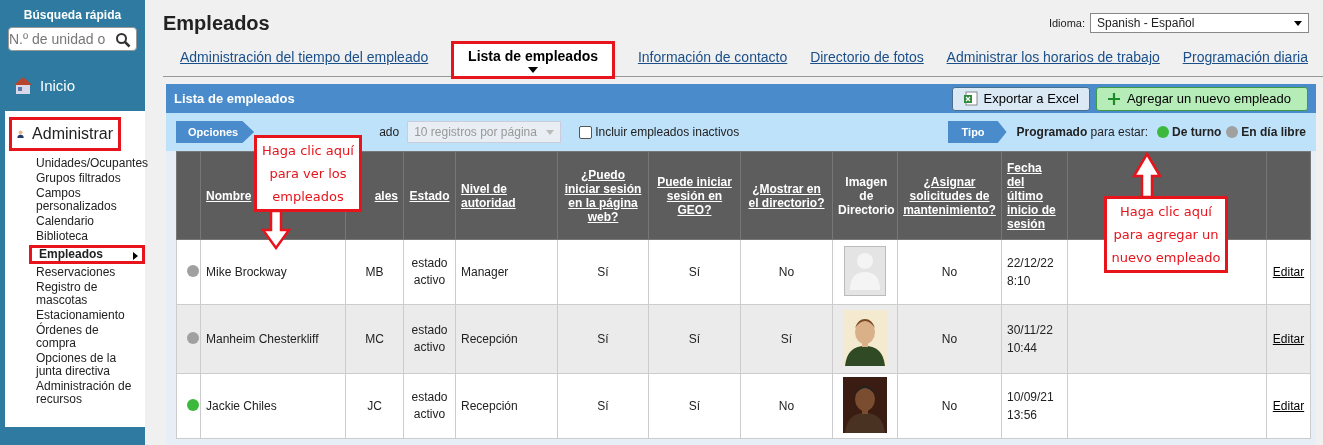  I want to click on tab: Lista de empleados, so click(533, 60).